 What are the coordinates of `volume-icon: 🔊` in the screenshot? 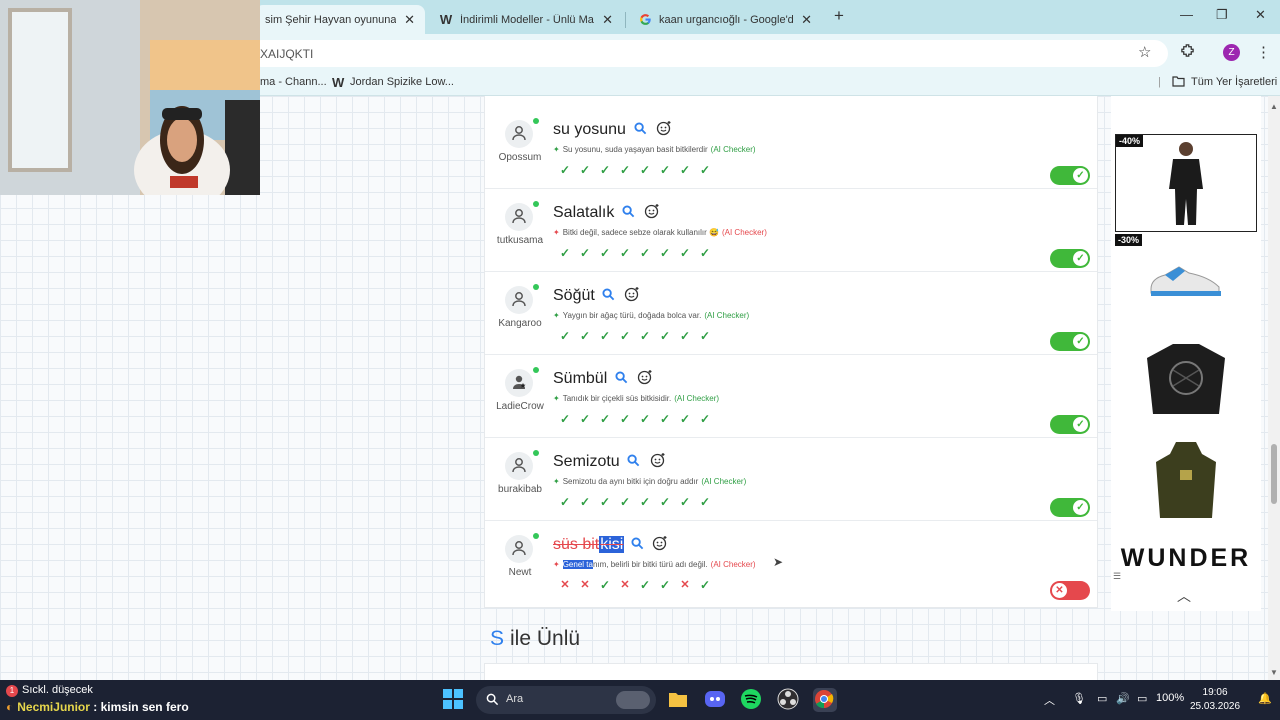 It's located at (1123, 698).